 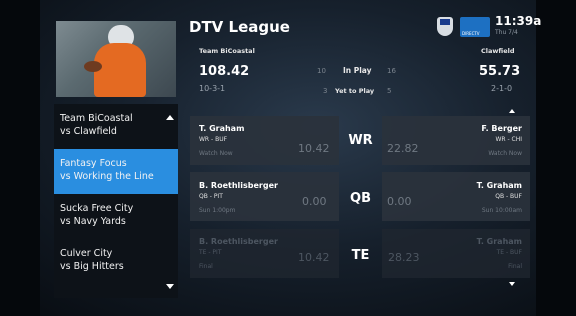 I want to click on scroll-up-icon, so click(x=170, y=117).